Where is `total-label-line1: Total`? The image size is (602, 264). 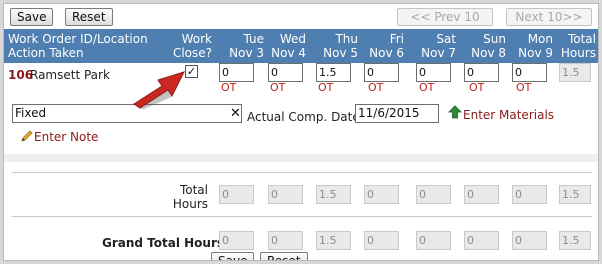 total-label-line1: Total is located at coordinates (193, 190).